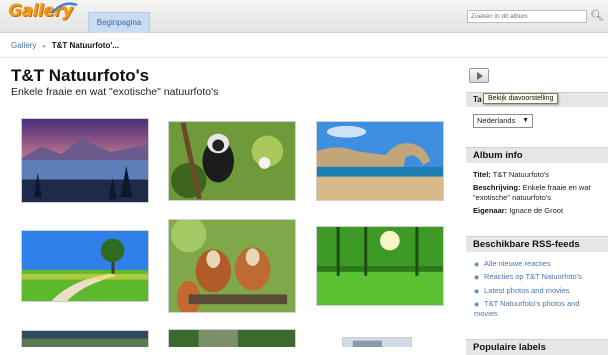  What do you see at coordinates (511, 174) in the screenshot?
I see `album-info-title: Titel: T&T Natuurfoto's` at bounding box center [511, 174].